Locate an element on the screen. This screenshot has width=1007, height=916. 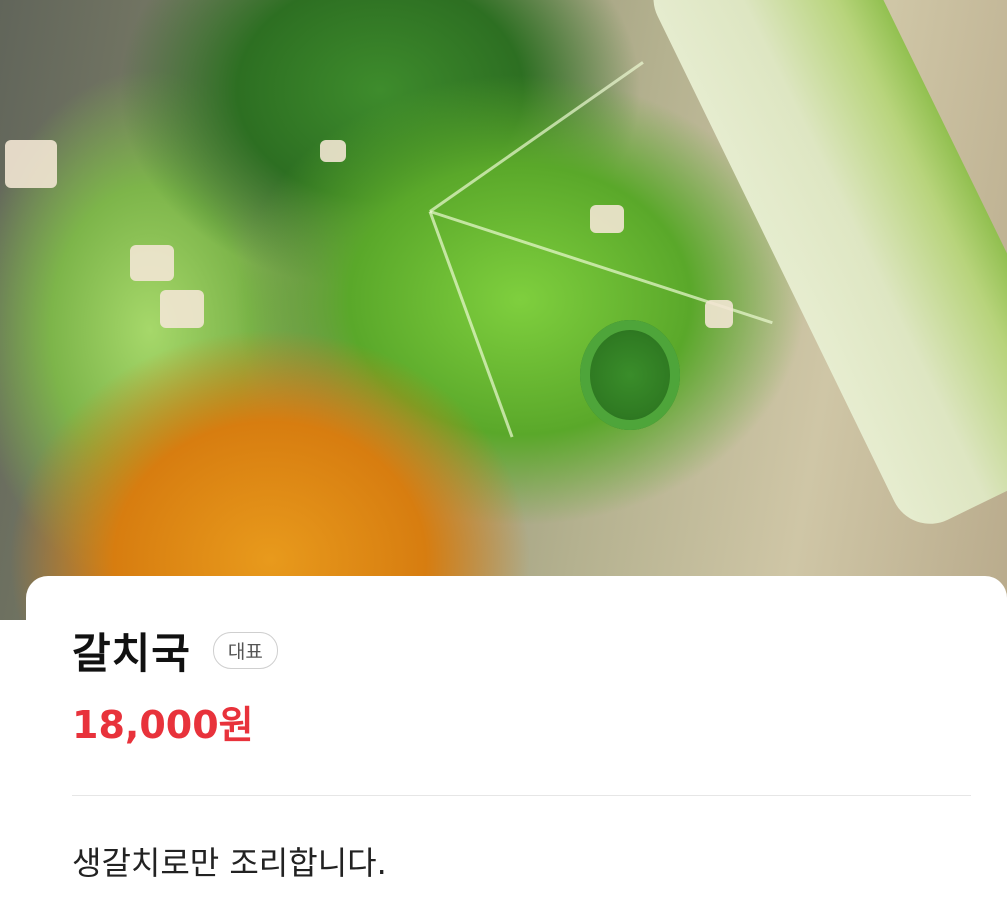
divider is located at coordinates (521, 795).